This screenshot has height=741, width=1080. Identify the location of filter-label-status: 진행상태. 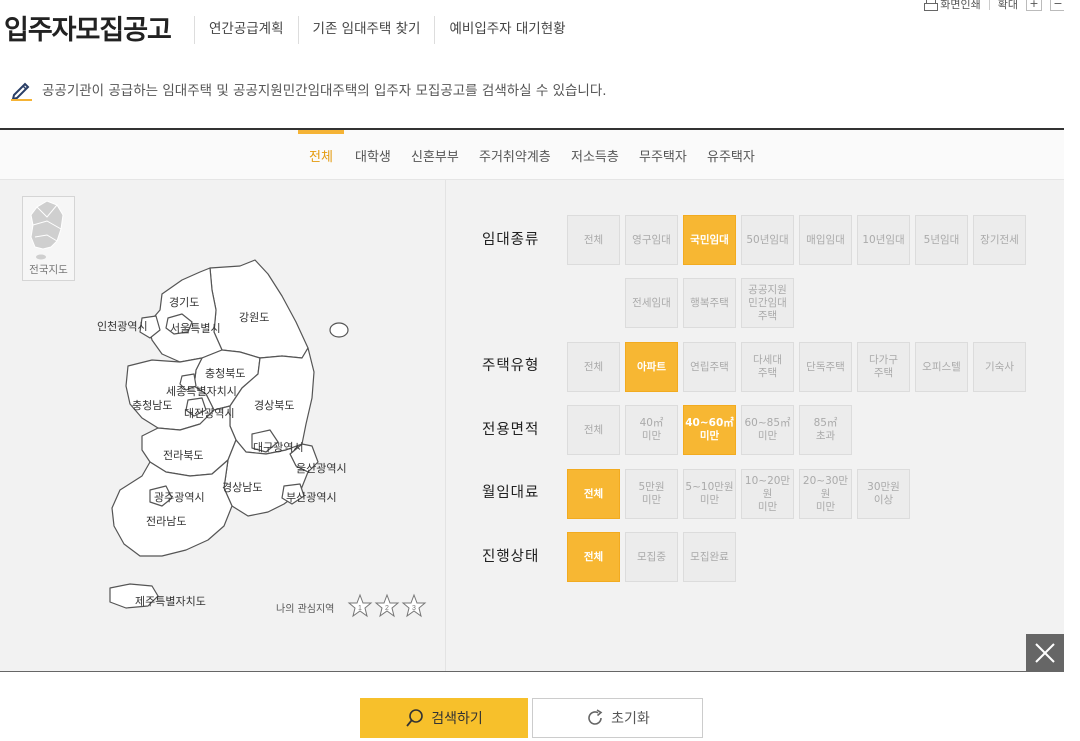
(511, 557).